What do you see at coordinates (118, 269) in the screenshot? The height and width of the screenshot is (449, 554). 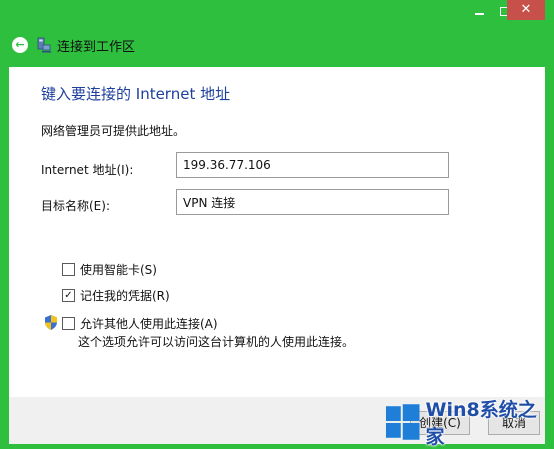 I see `smart-card-label: 使用智能卡(S)` at bounding box center [118, 269].